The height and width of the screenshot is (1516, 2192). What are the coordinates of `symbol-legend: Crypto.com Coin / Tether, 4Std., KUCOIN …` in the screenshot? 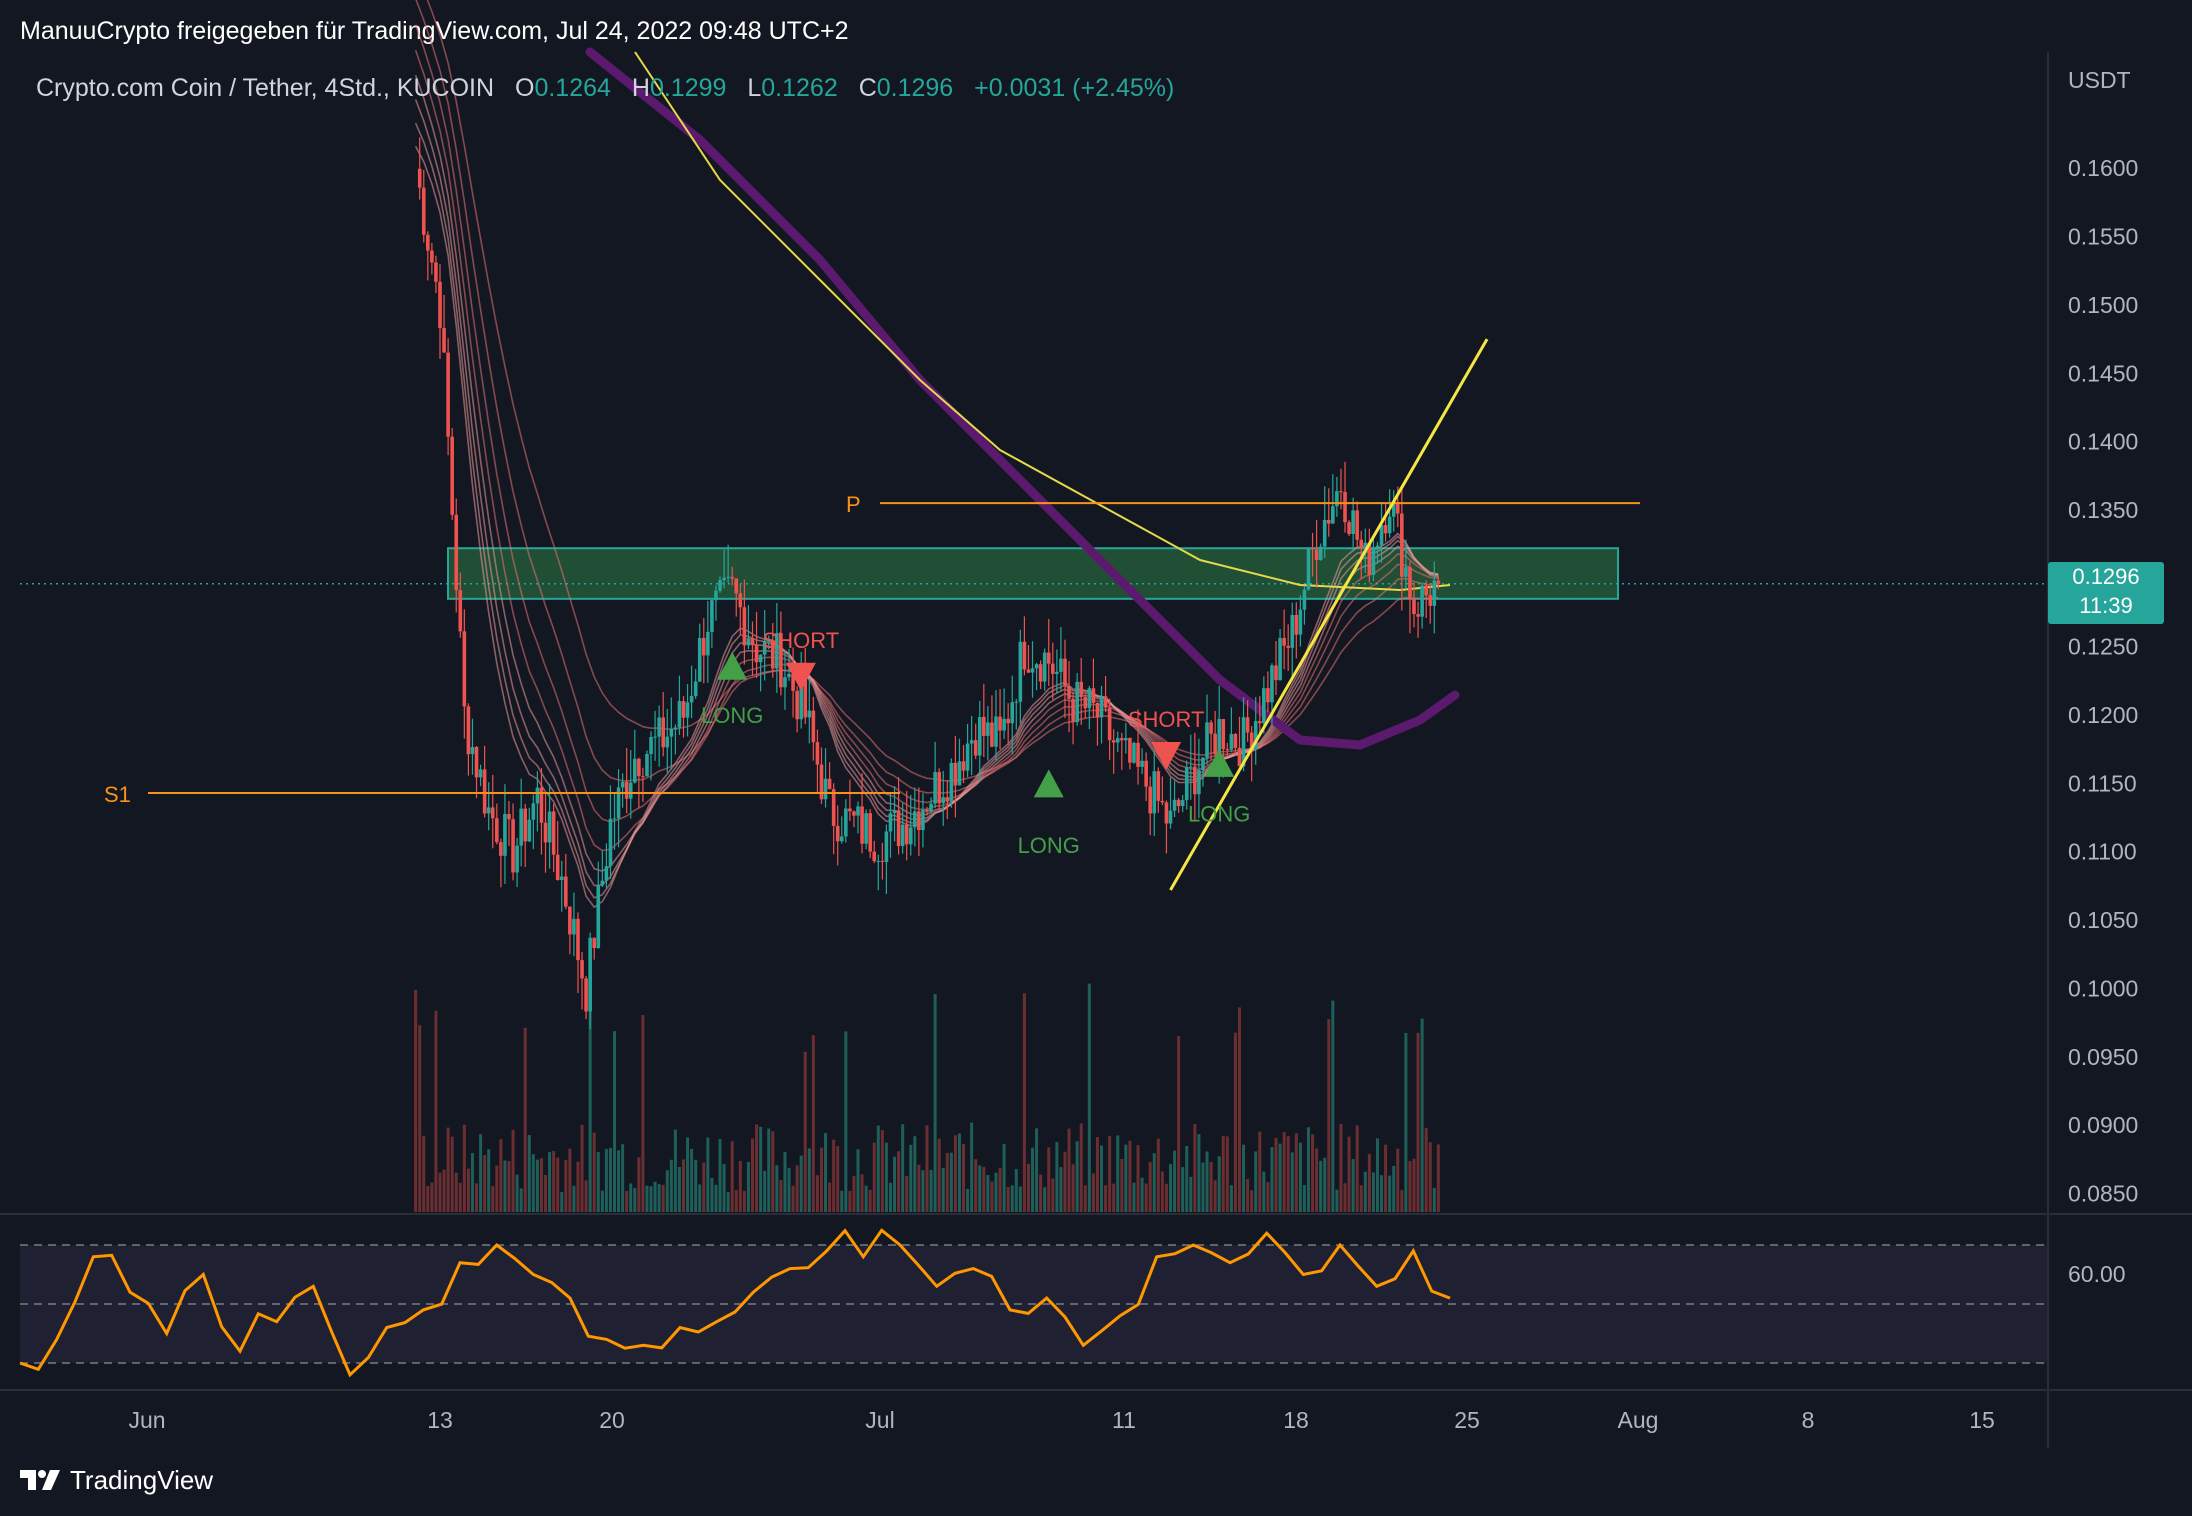 It's located at (605, 88).